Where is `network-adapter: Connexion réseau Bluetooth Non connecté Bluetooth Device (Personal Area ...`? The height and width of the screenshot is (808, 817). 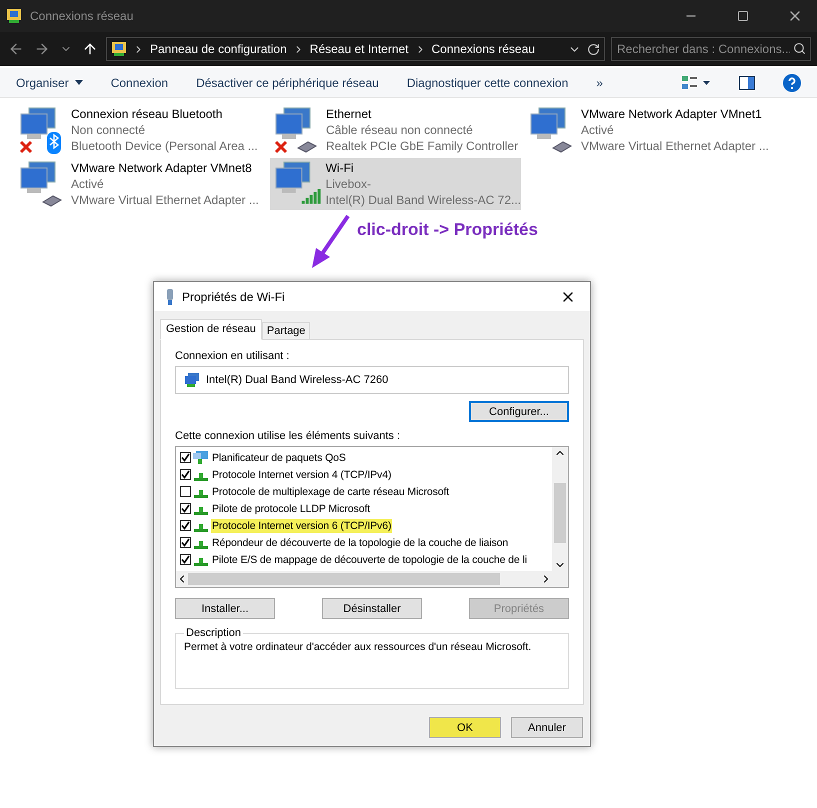
network-adapter: Connexion réseau Bluetooth Non connecté Bluetooth Device (Personal Area ... is located at coordinates (140, 130).